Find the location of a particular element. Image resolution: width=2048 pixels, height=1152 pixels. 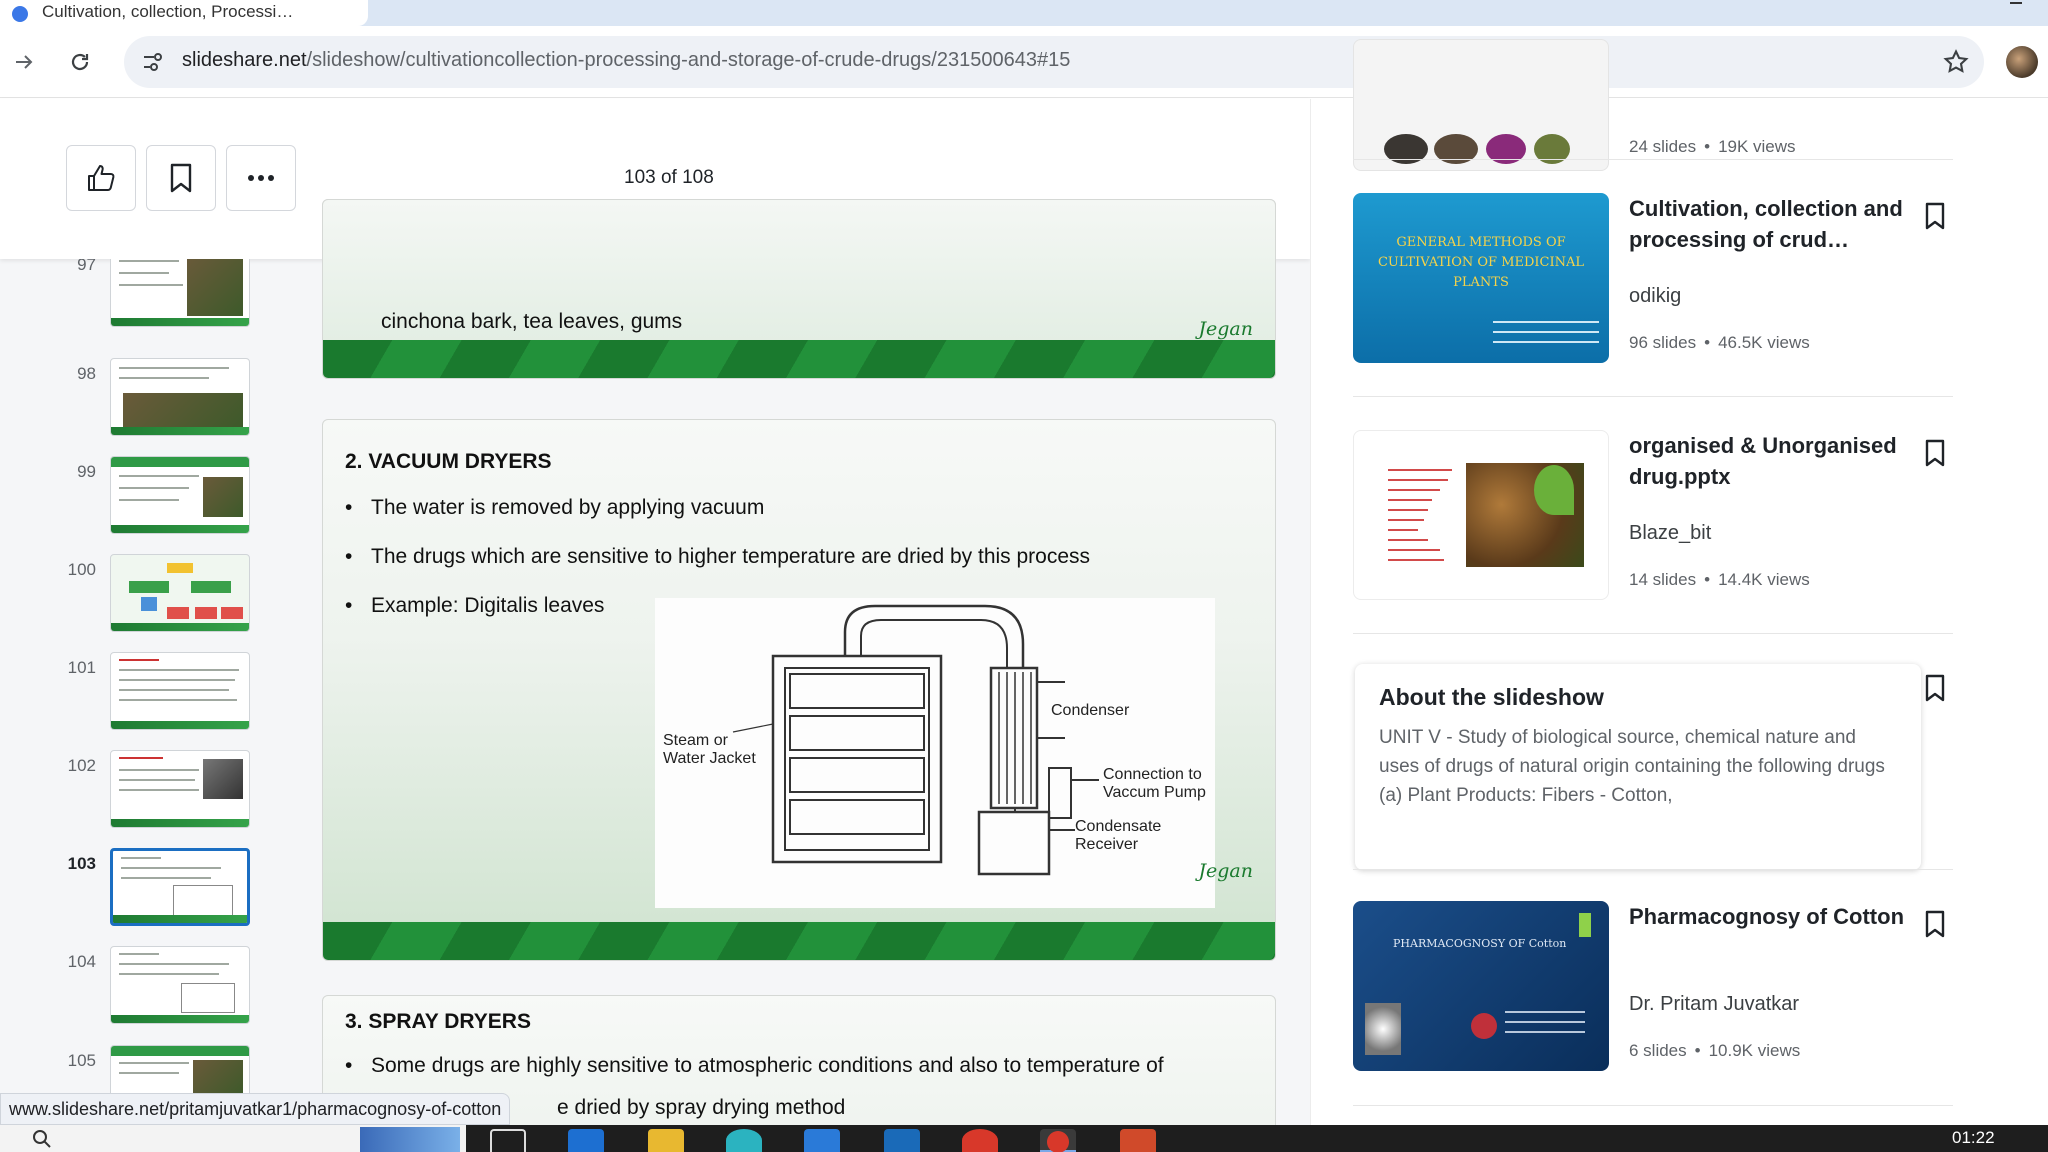

related-card-author: Blaze_bit is located at coordinates (1670, 533).